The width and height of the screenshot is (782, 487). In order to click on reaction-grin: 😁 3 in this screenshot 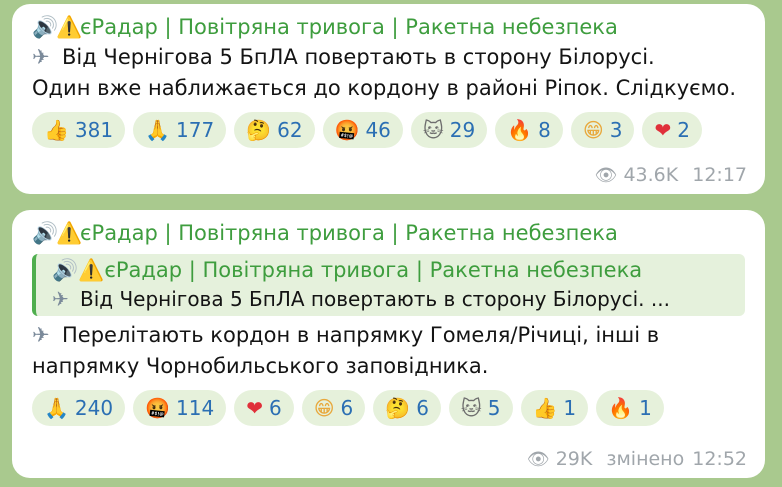, I will do `click(602, 130)`.